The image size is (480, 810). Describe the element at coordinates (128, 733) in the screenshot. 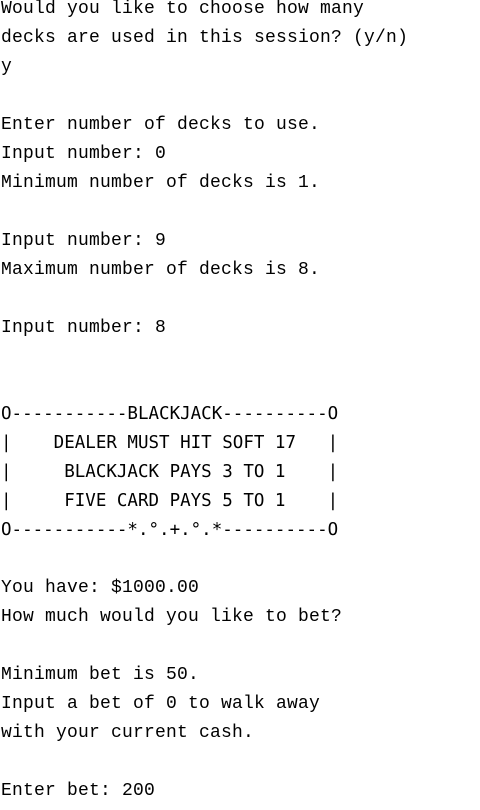

I see `walk-away-hint-line-2: with your current cash.` at that location.